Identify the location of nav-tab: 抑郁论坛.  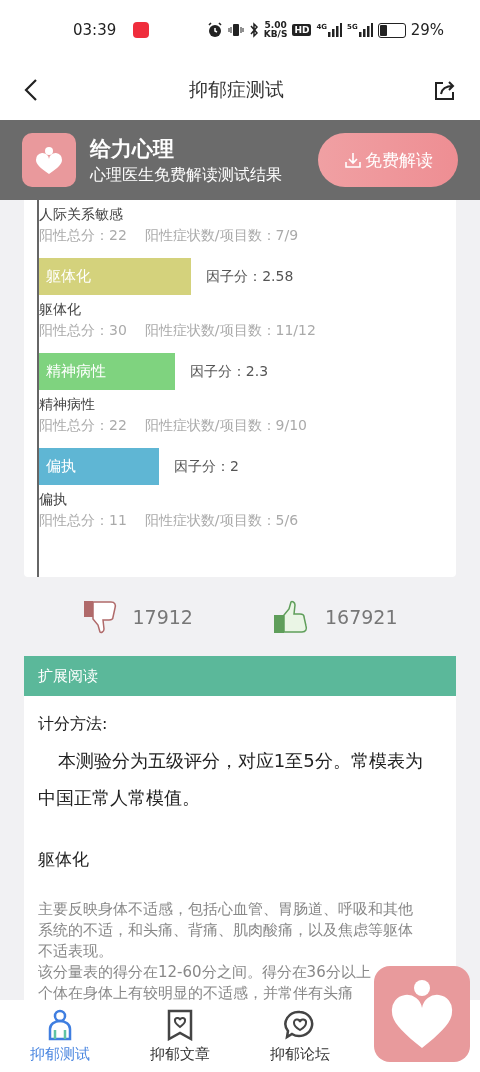
(300, 1036).